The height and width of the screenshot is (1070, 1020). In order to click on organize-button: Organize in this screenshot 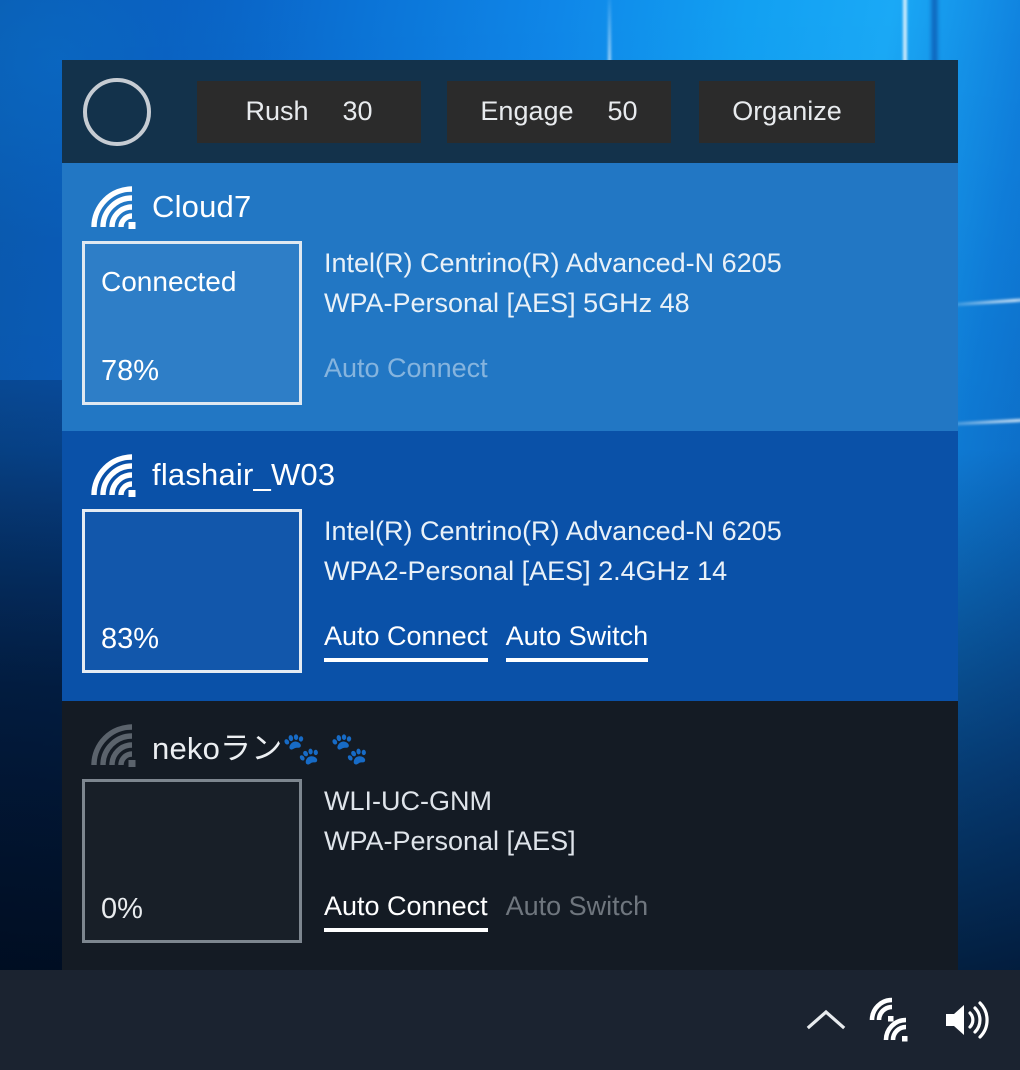, I will do `click(787, 111)`.